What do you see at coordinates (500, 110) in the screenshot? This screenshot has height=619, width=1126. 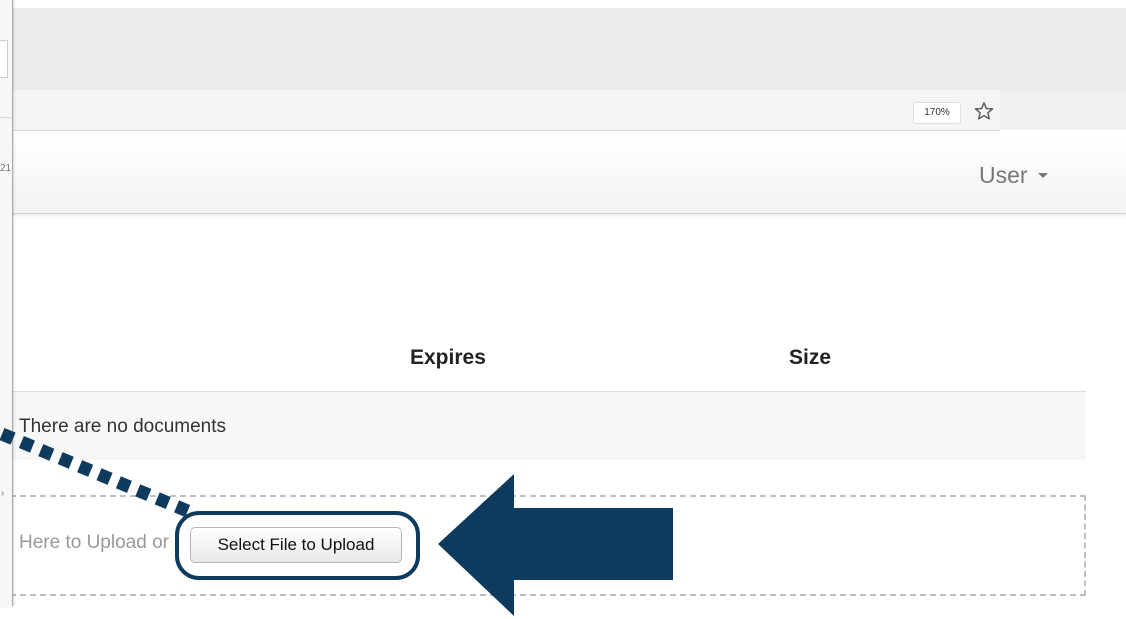 I see `address-bar` at bounding box center [500, 110].